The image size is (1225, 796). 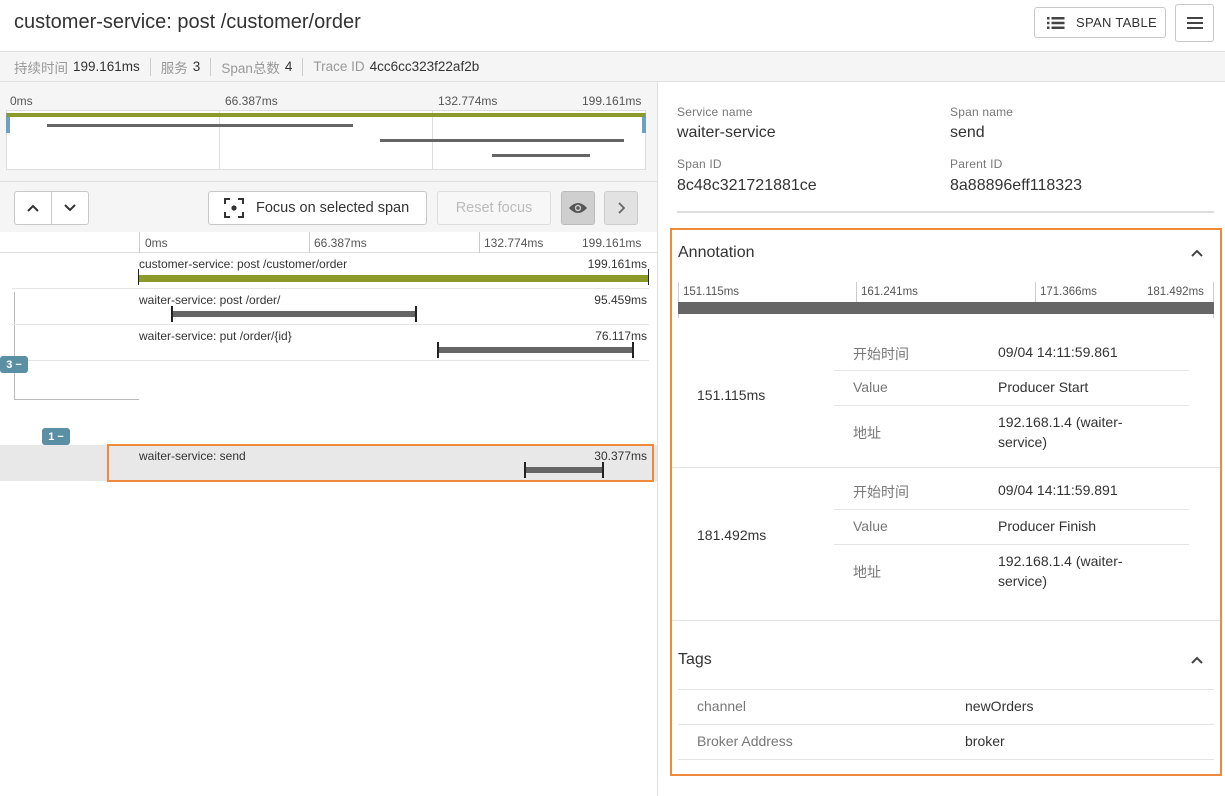 What do you see at coordinates (617, 264) in the screenshot?
I see `span-duration: 199.161ms` at bounding box center [617, 264].